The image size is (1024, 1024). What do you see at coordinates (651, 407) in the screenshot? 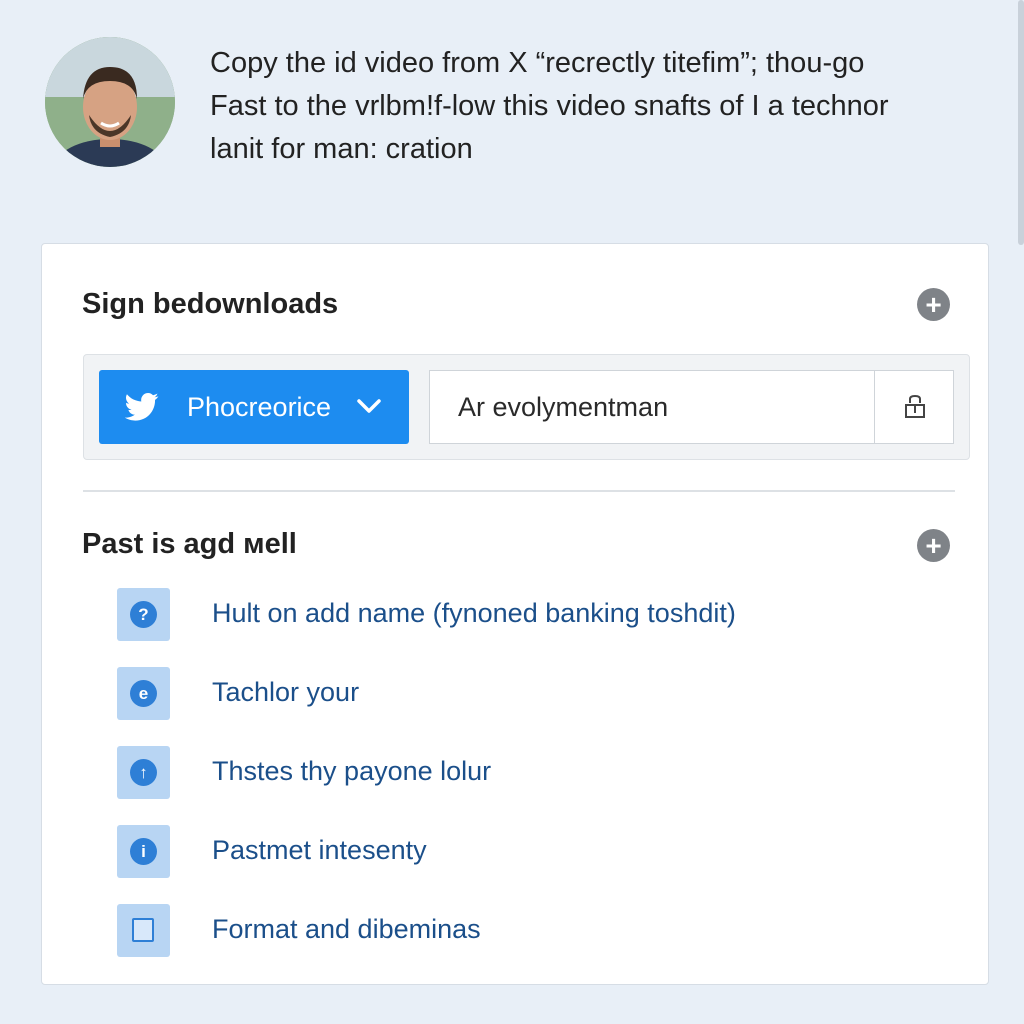
I see `video-url-input: Ar evolymentman` at bounding box center [651, 407].